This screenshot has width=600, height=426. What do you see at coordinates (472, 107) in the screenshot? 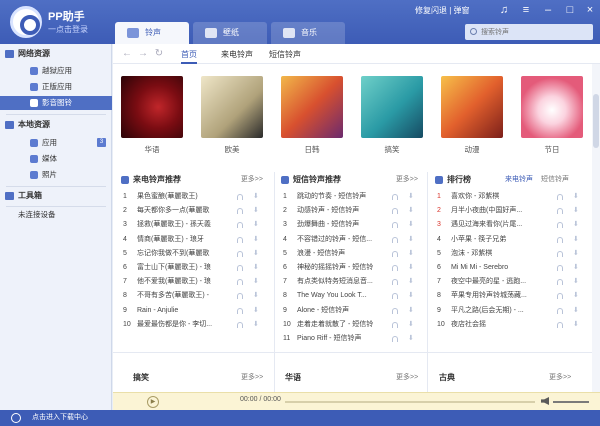
I see `album-anime` at bounding box center [472, 107].